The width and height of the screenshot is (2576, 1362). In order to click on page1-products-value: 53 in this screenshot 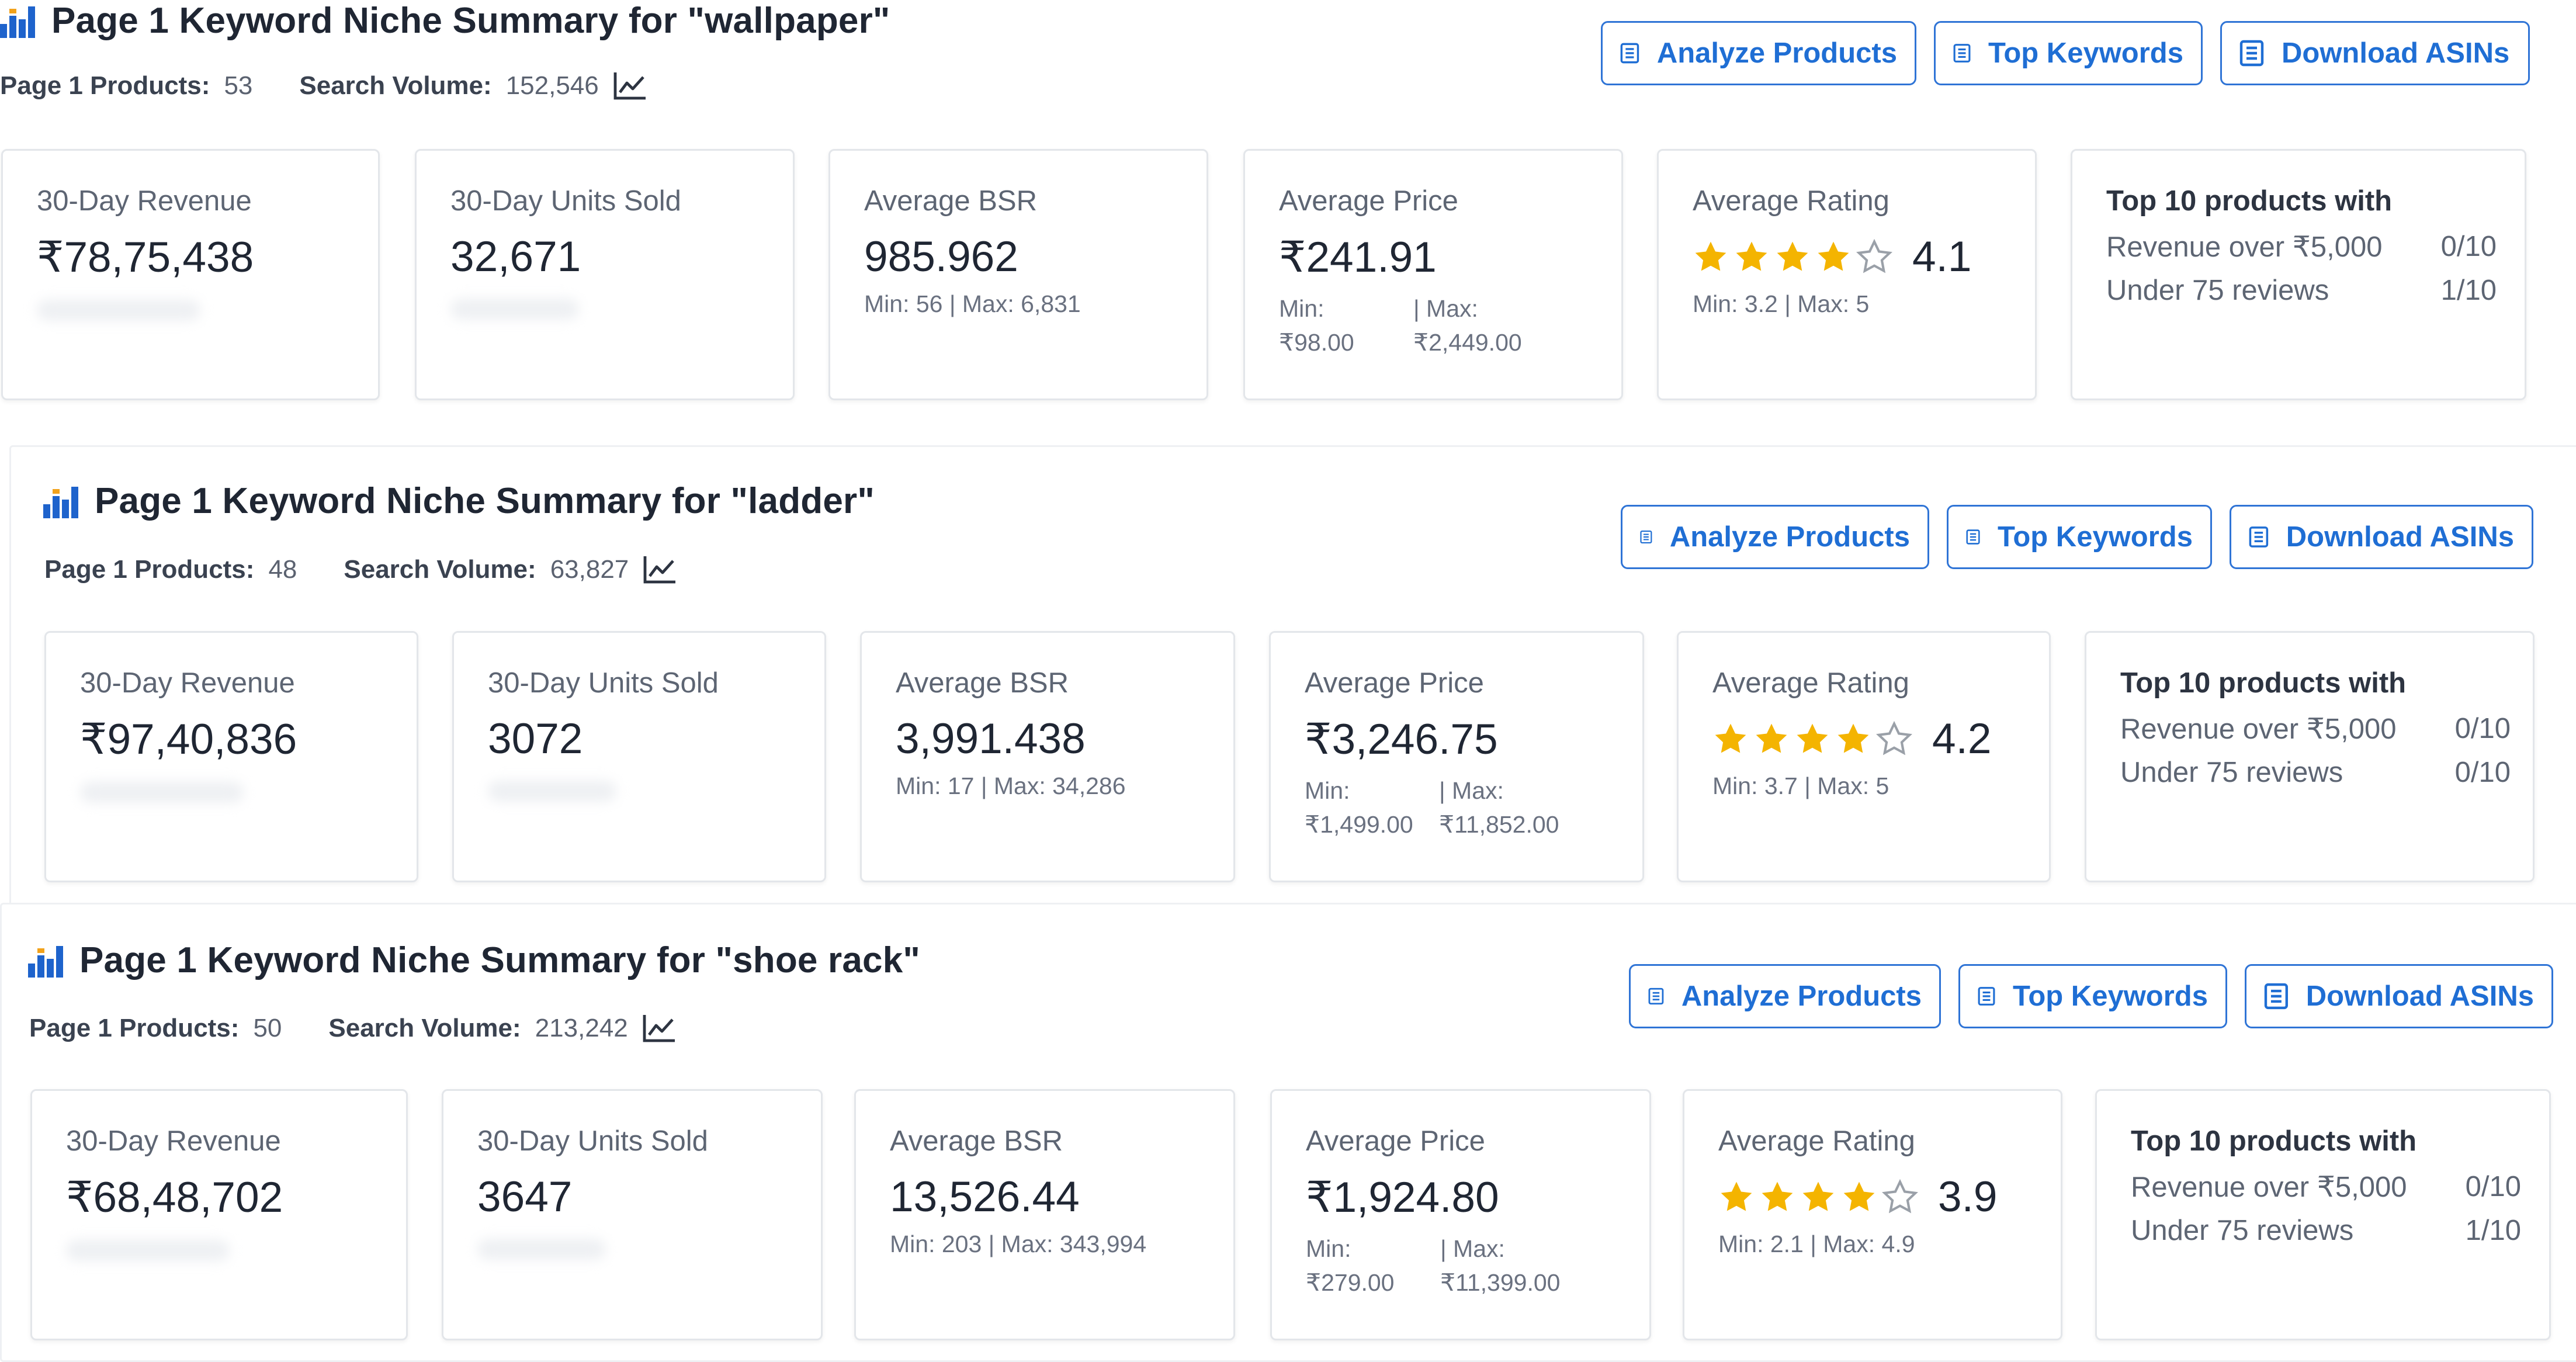, I will do `click(238, 85)`.